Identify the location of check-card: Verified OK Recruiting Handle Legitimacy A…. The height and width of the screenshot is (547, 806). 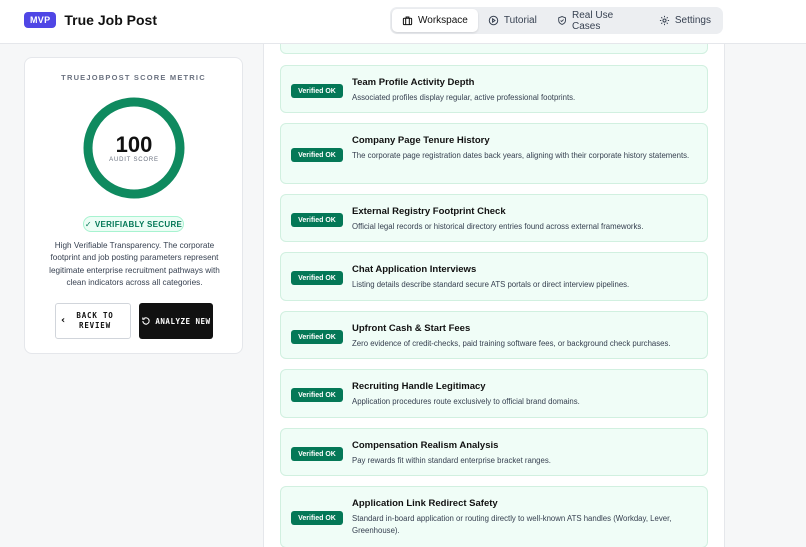
(494, 393).